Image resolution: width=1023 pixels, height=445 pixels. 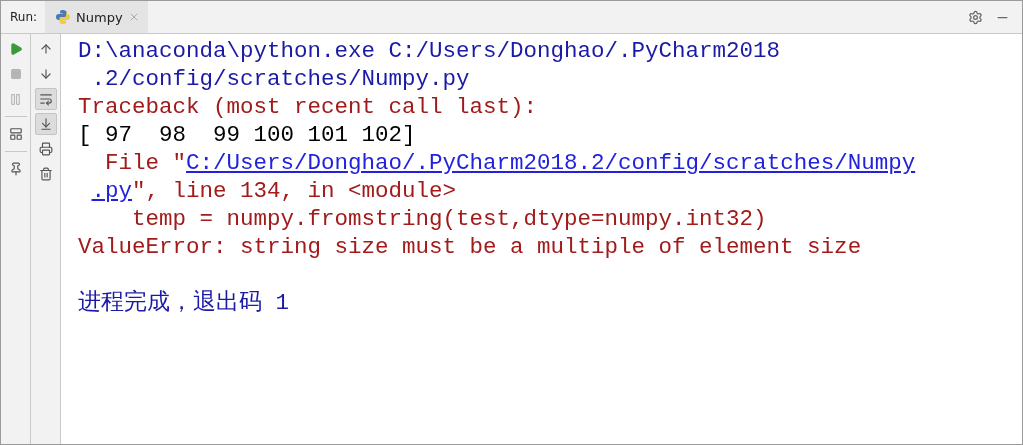 What do you see at coordinates (96, 17) in the screenshot?
I see `run-tab: Numpy` at bounding box center [96, 17].